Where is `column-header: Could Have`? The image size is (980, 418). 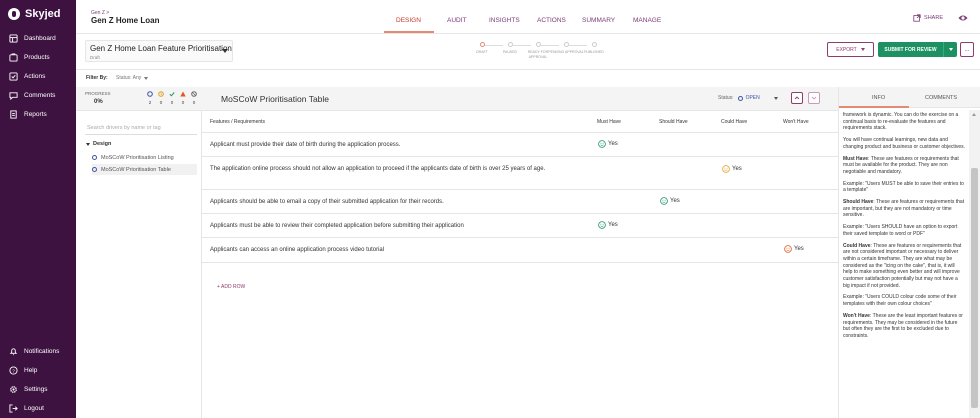
column-header: Could Have is located at coordinates (734, 122).